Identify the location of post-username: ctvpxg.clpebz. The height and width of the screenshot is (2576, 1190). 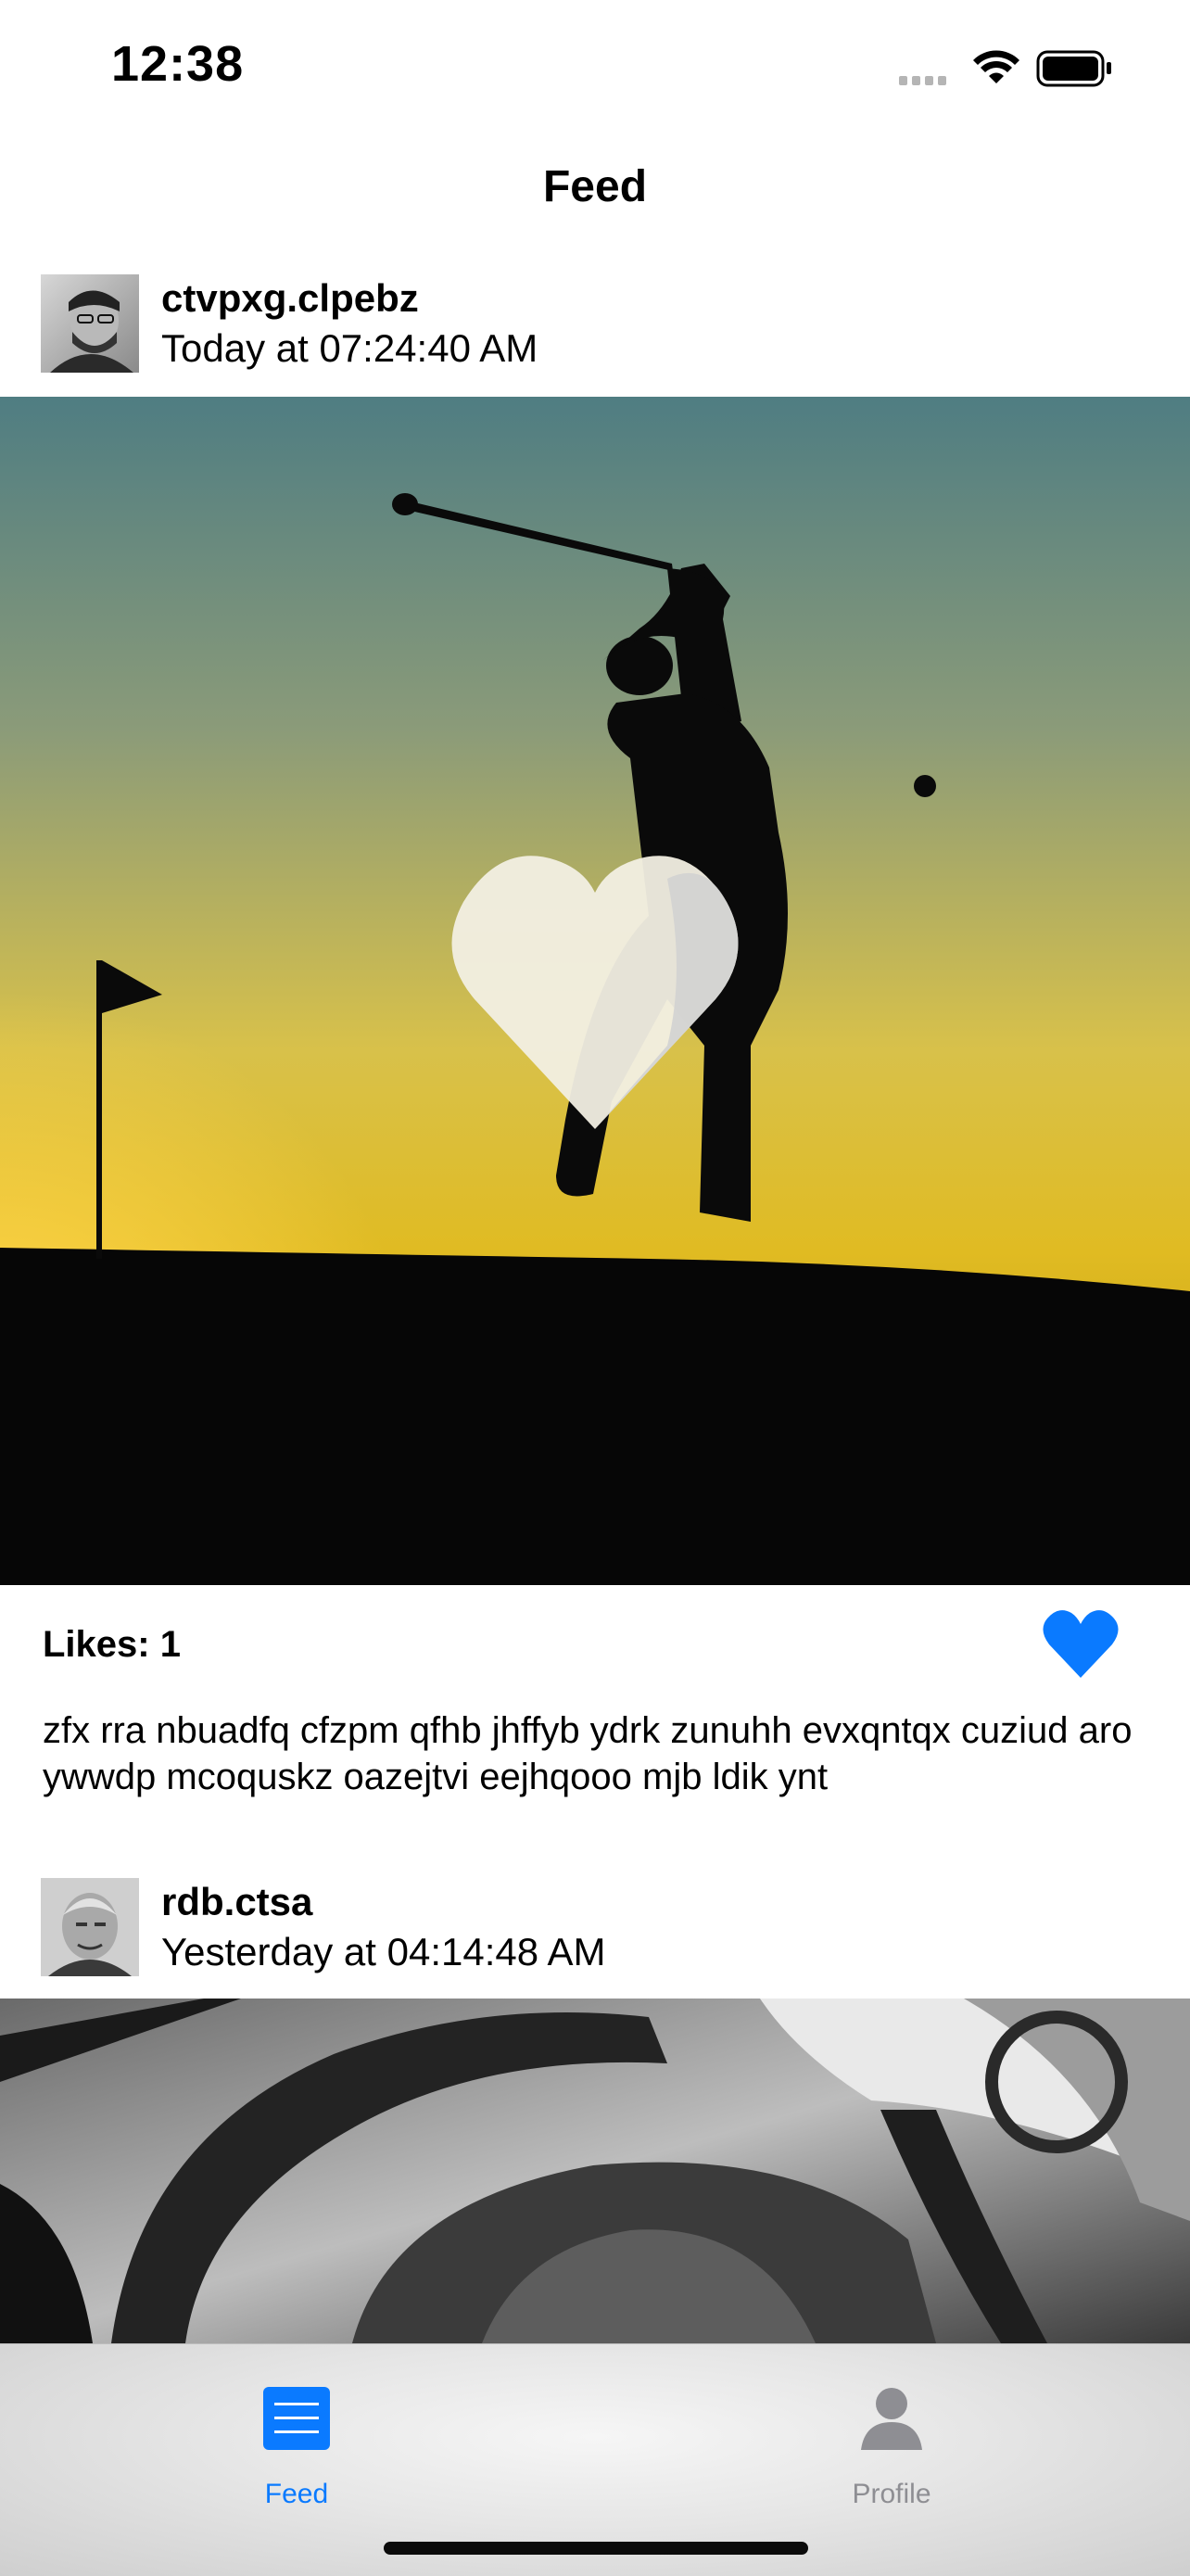
(290, 298).